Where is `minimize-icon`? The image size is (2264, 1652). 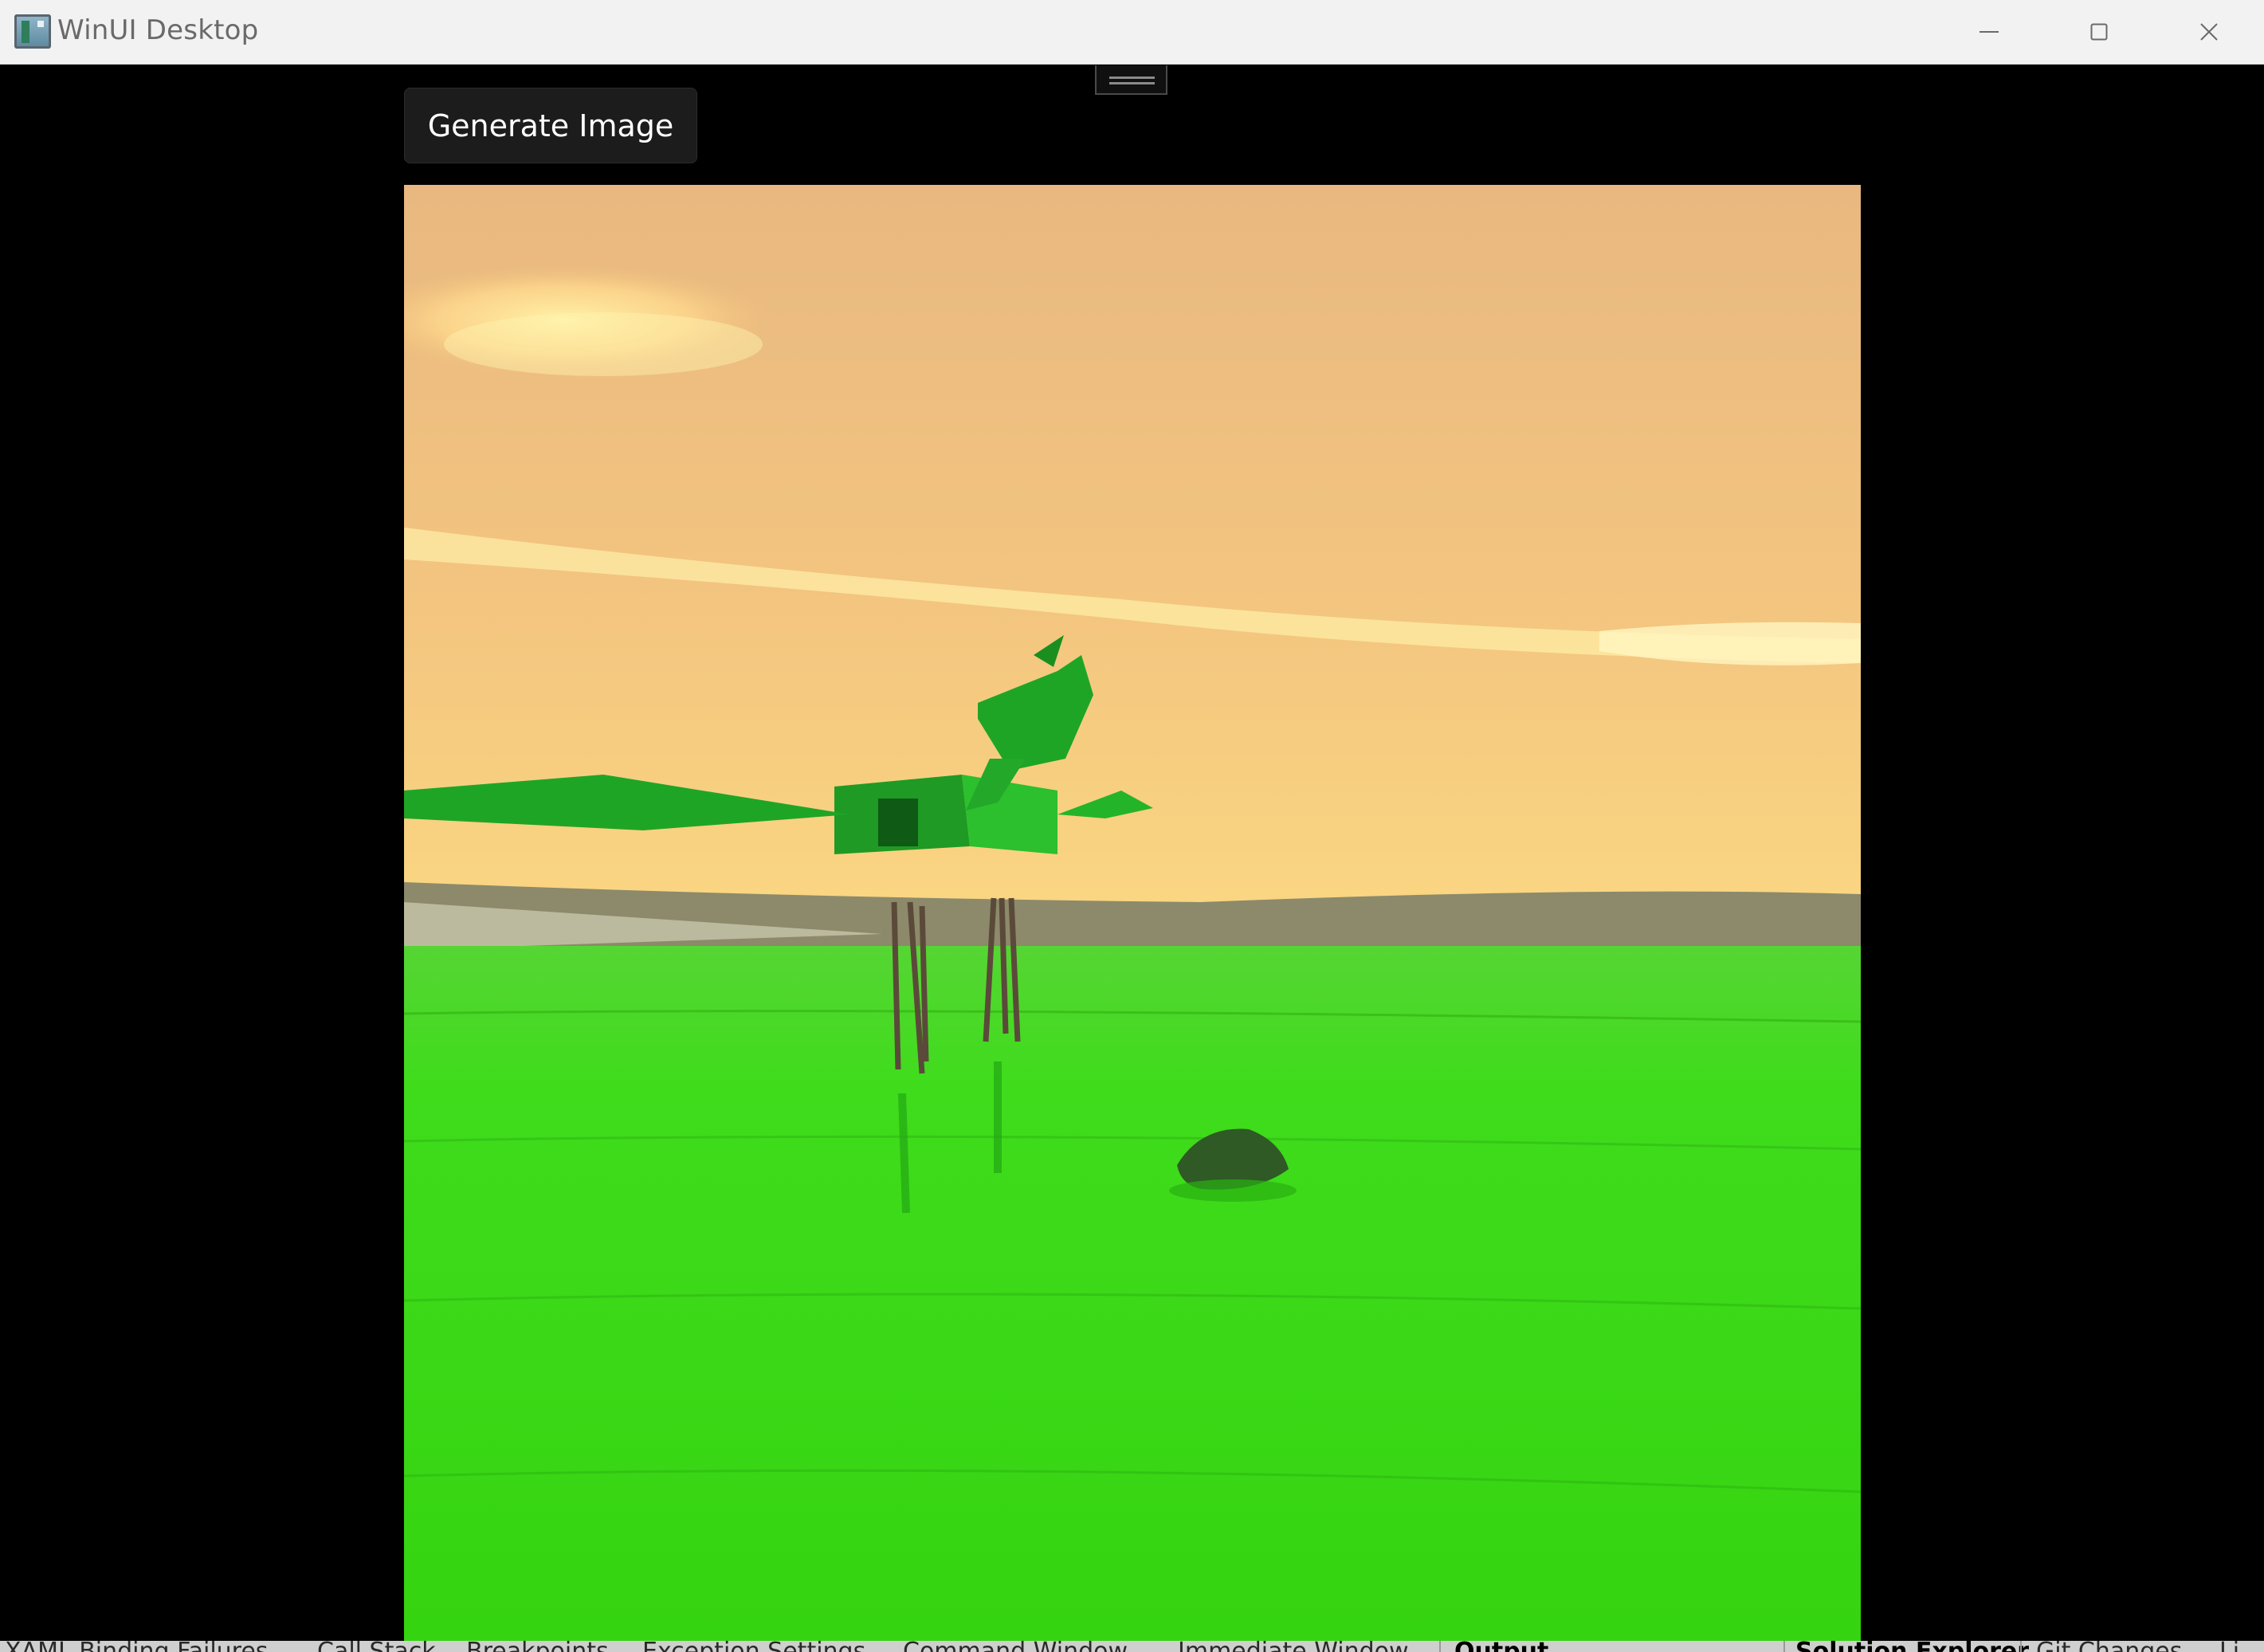 minimize-icon is located at coordinates (1989, 32).